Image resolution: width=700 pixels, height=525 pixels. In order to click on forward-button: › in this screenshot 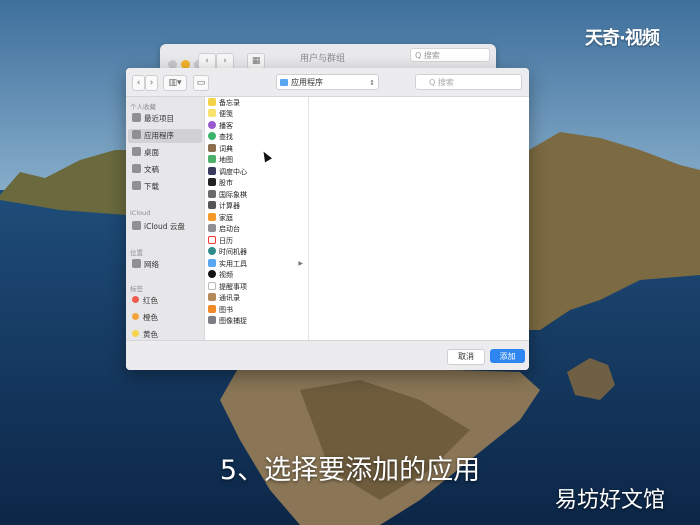, I will do `click(151, 83)`.